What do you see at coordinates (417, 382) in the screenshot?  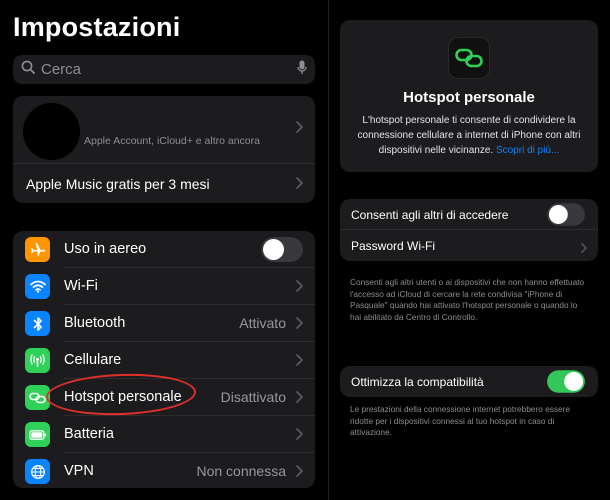 I see `row-label: Ottimizza la compatibilità` at bounding box center [417, 382].